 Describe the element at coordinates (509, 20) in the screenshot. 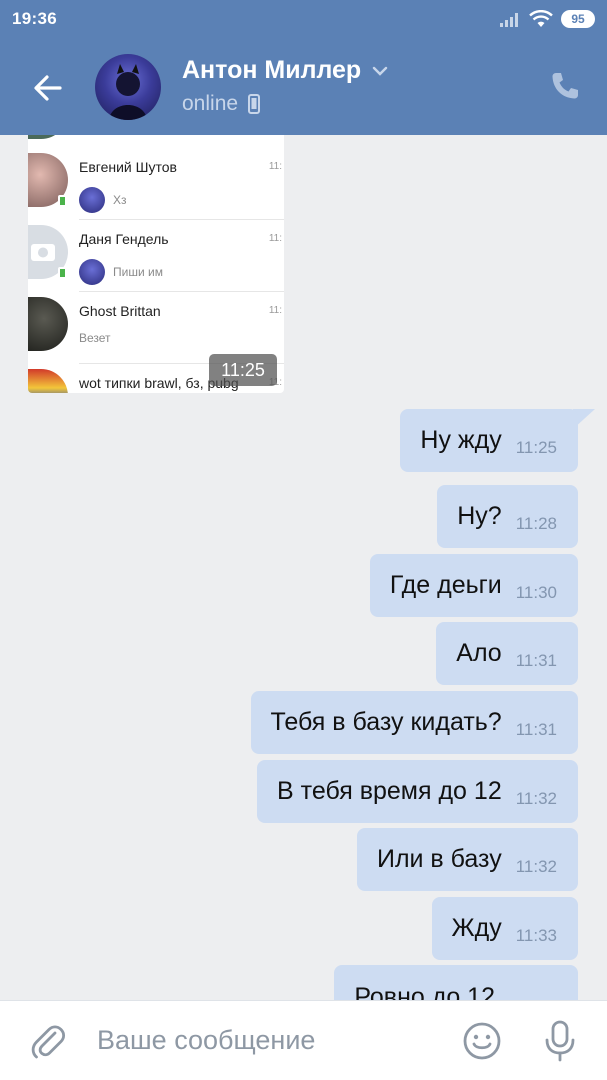

I see `signal-icon` at that location.